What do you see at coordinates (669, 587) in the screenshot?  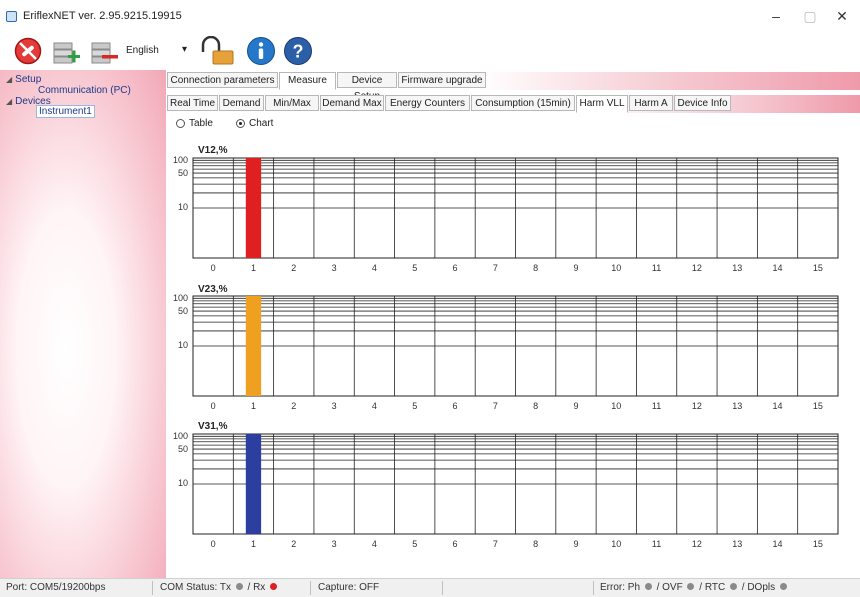 I see `ovf-label: / OVF` at bounding box center [669, 587].